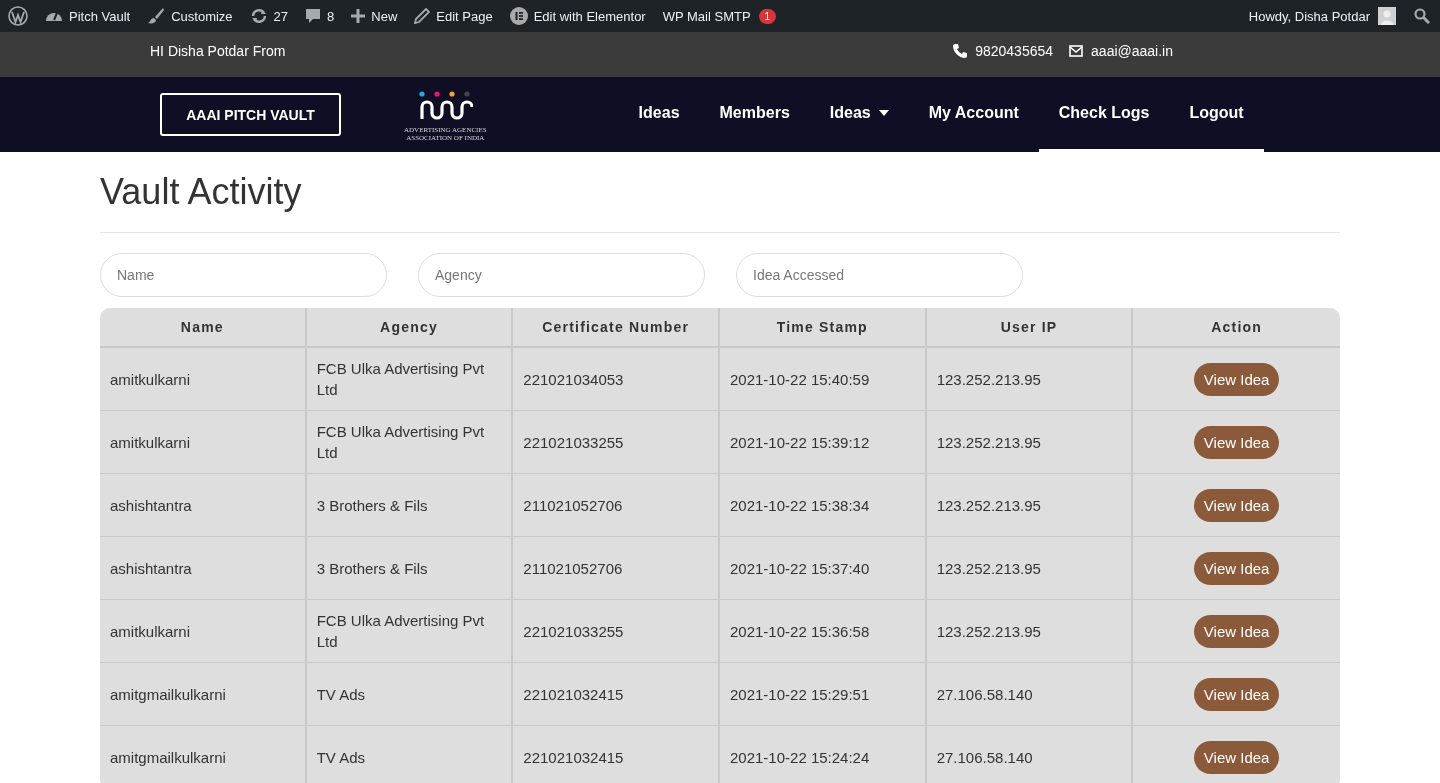 Image resolution: width=1440 pixels, height=783 pixels. What do you see at coordinates (823, 694) in the screenshot?
I see `table-cell: 2021-10-22 15:29:51` at bounding box center [823, 694].